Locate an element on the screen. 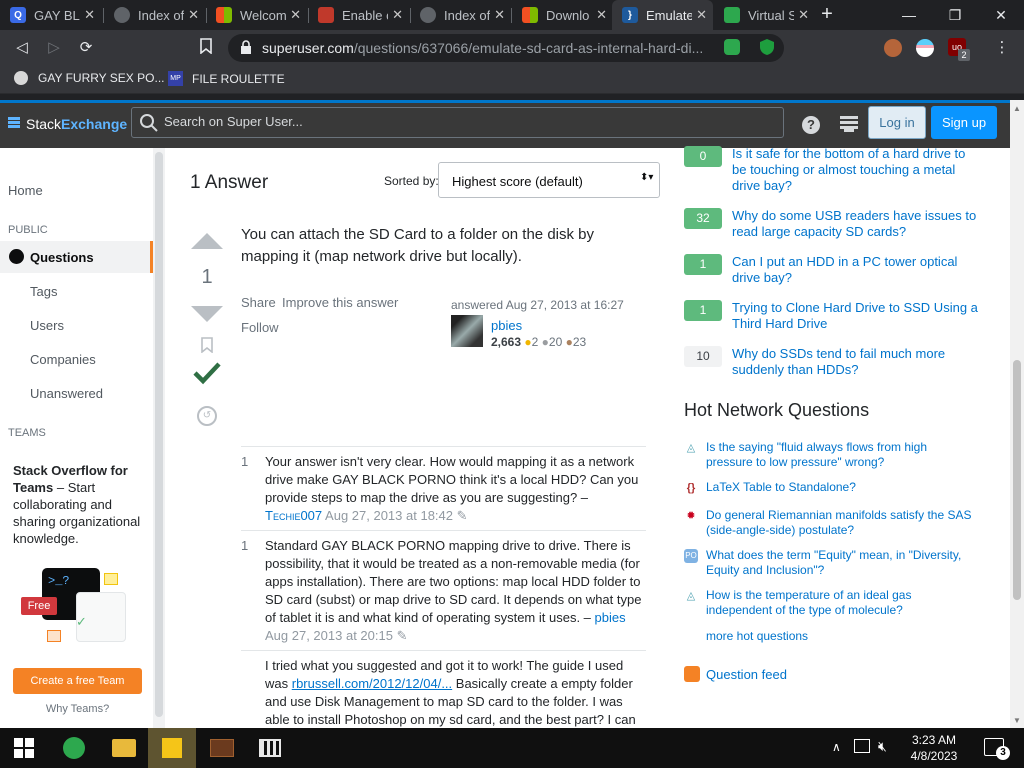  tab-5: Downlo ✕ is located at coordinates (562, 15).